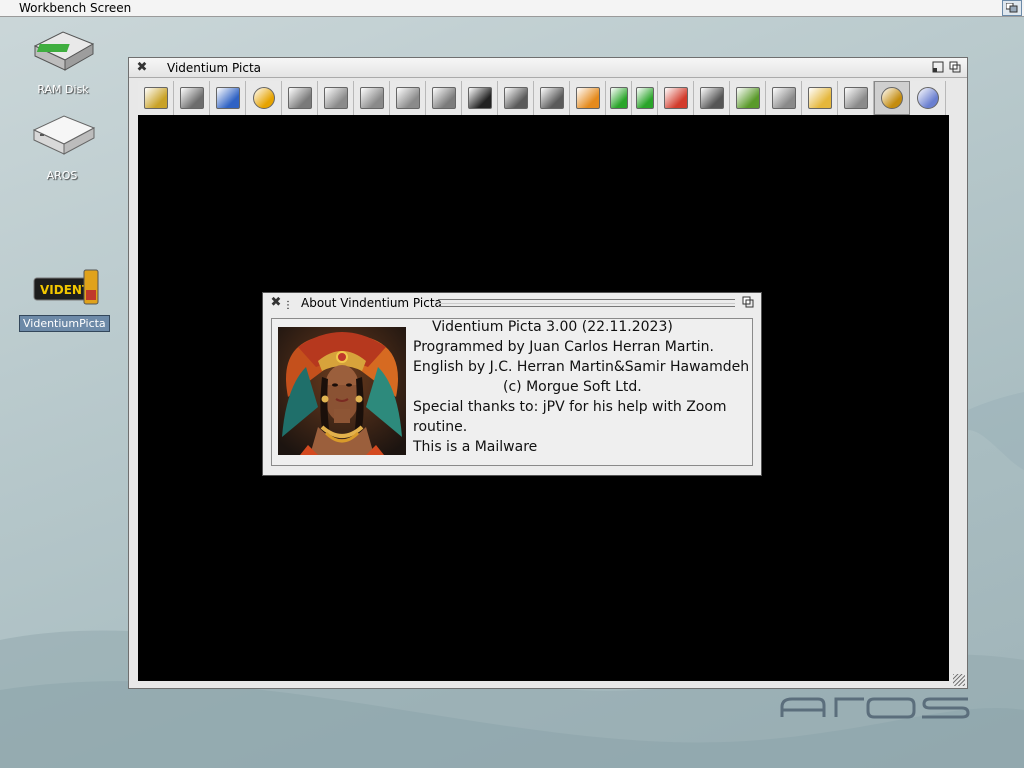 Image resolution: width=1024 pixels, height=768 pixels. I want to click on slideshow-icon, so click(855, 98).